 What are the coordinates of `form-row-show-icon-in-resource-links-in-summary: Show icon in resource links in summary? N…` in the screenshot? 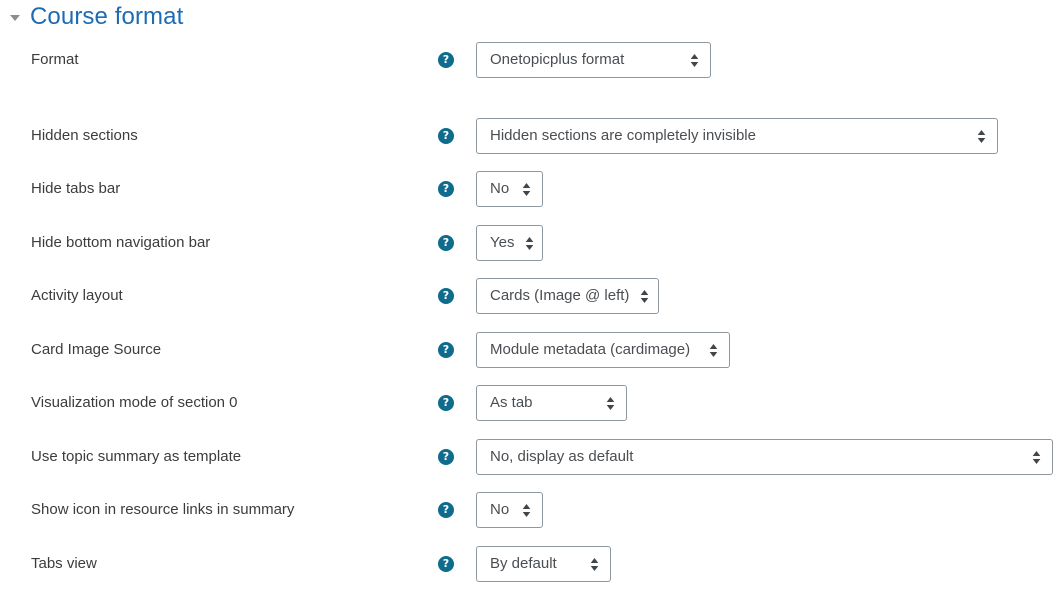 It's located at (529, 510).